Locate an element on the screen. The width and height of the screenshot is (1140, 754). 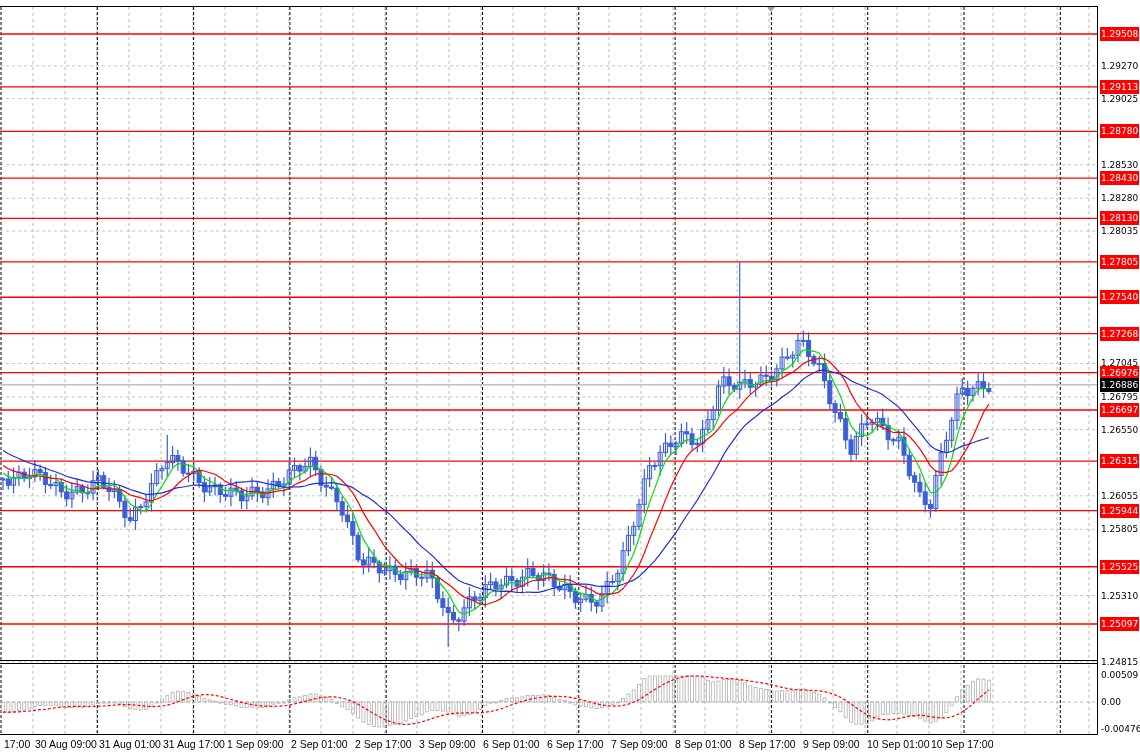
level-price-label: 1.28430 is located at coordinates (1120, 178).